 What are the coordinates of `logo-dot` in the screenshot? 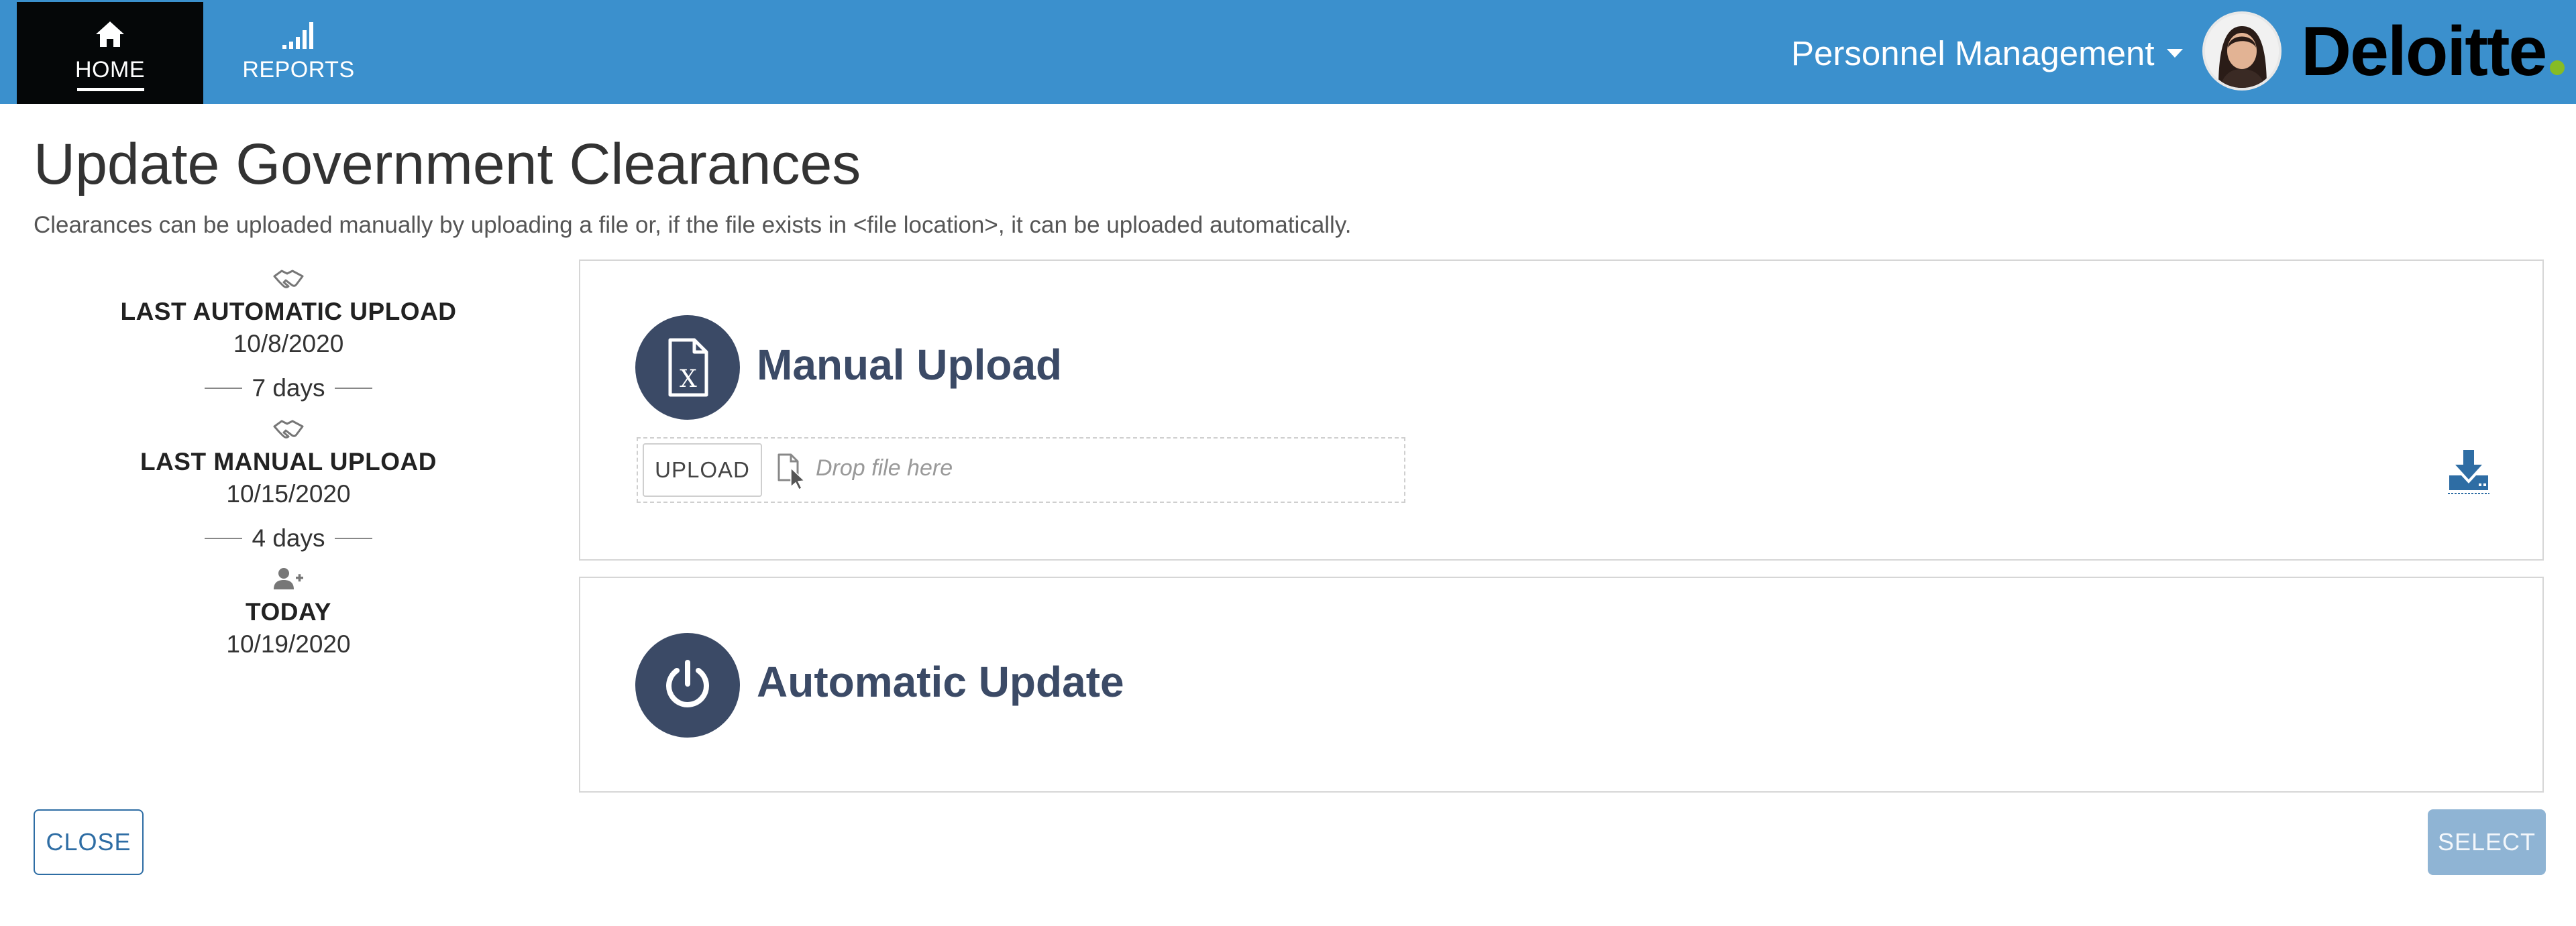 It's located at (2557, 67).